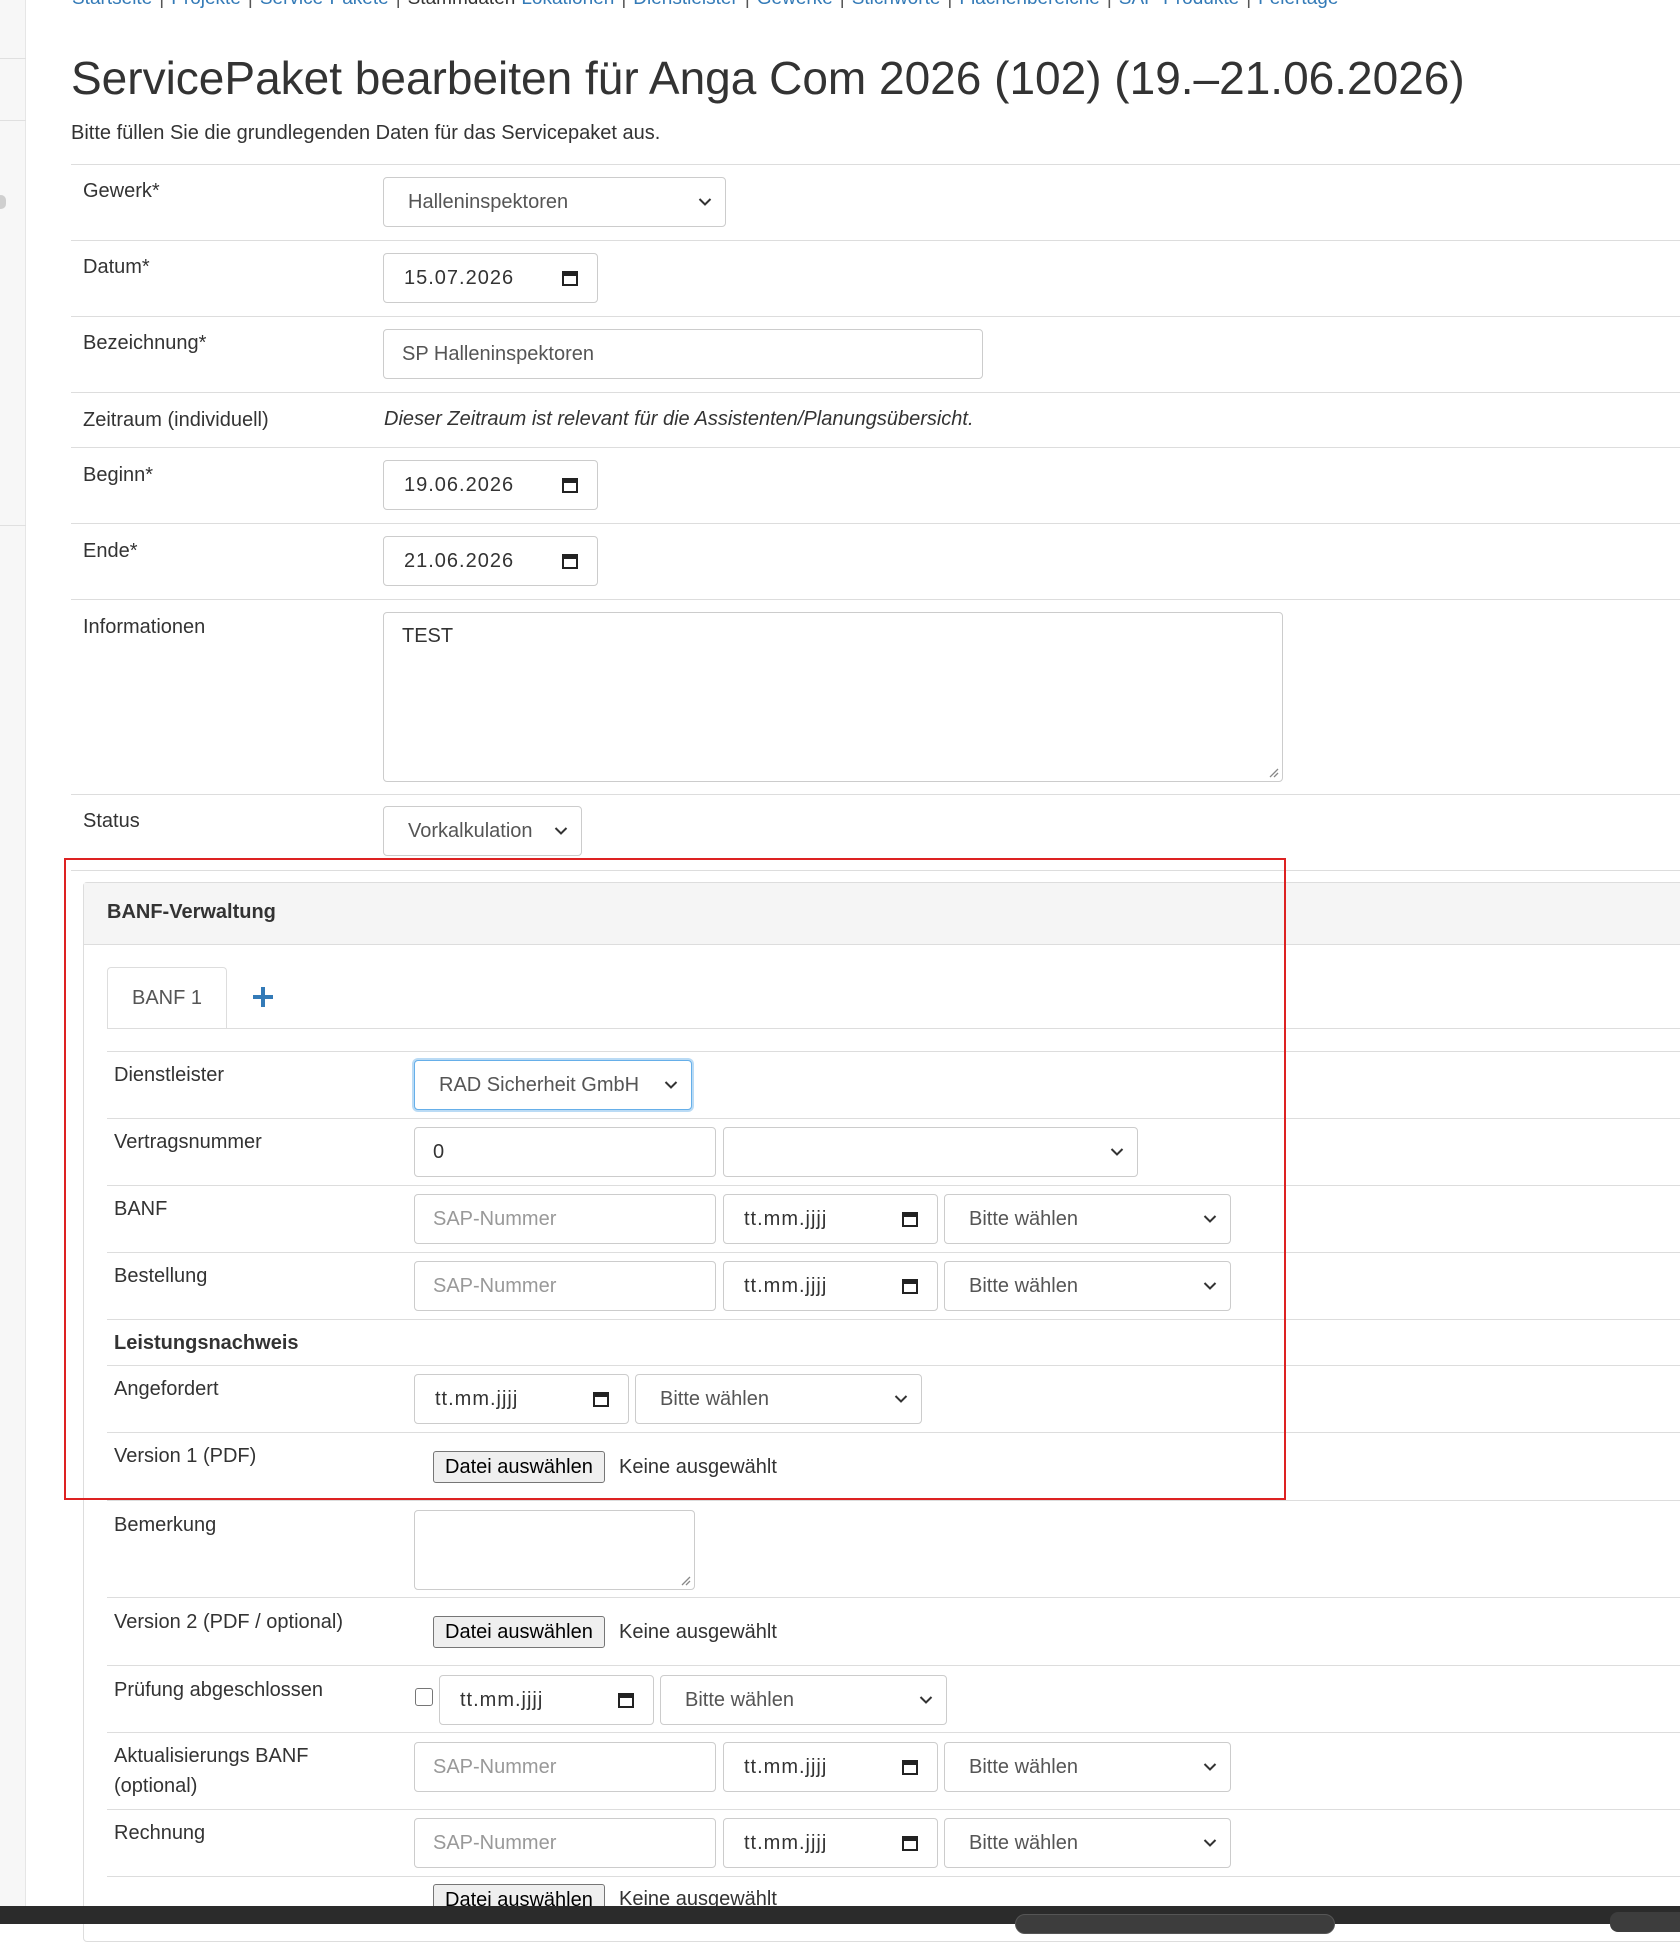  Describe the element at coordinates (141, 1209) in the screenshot. I see `banf-label: BANF` at that location.